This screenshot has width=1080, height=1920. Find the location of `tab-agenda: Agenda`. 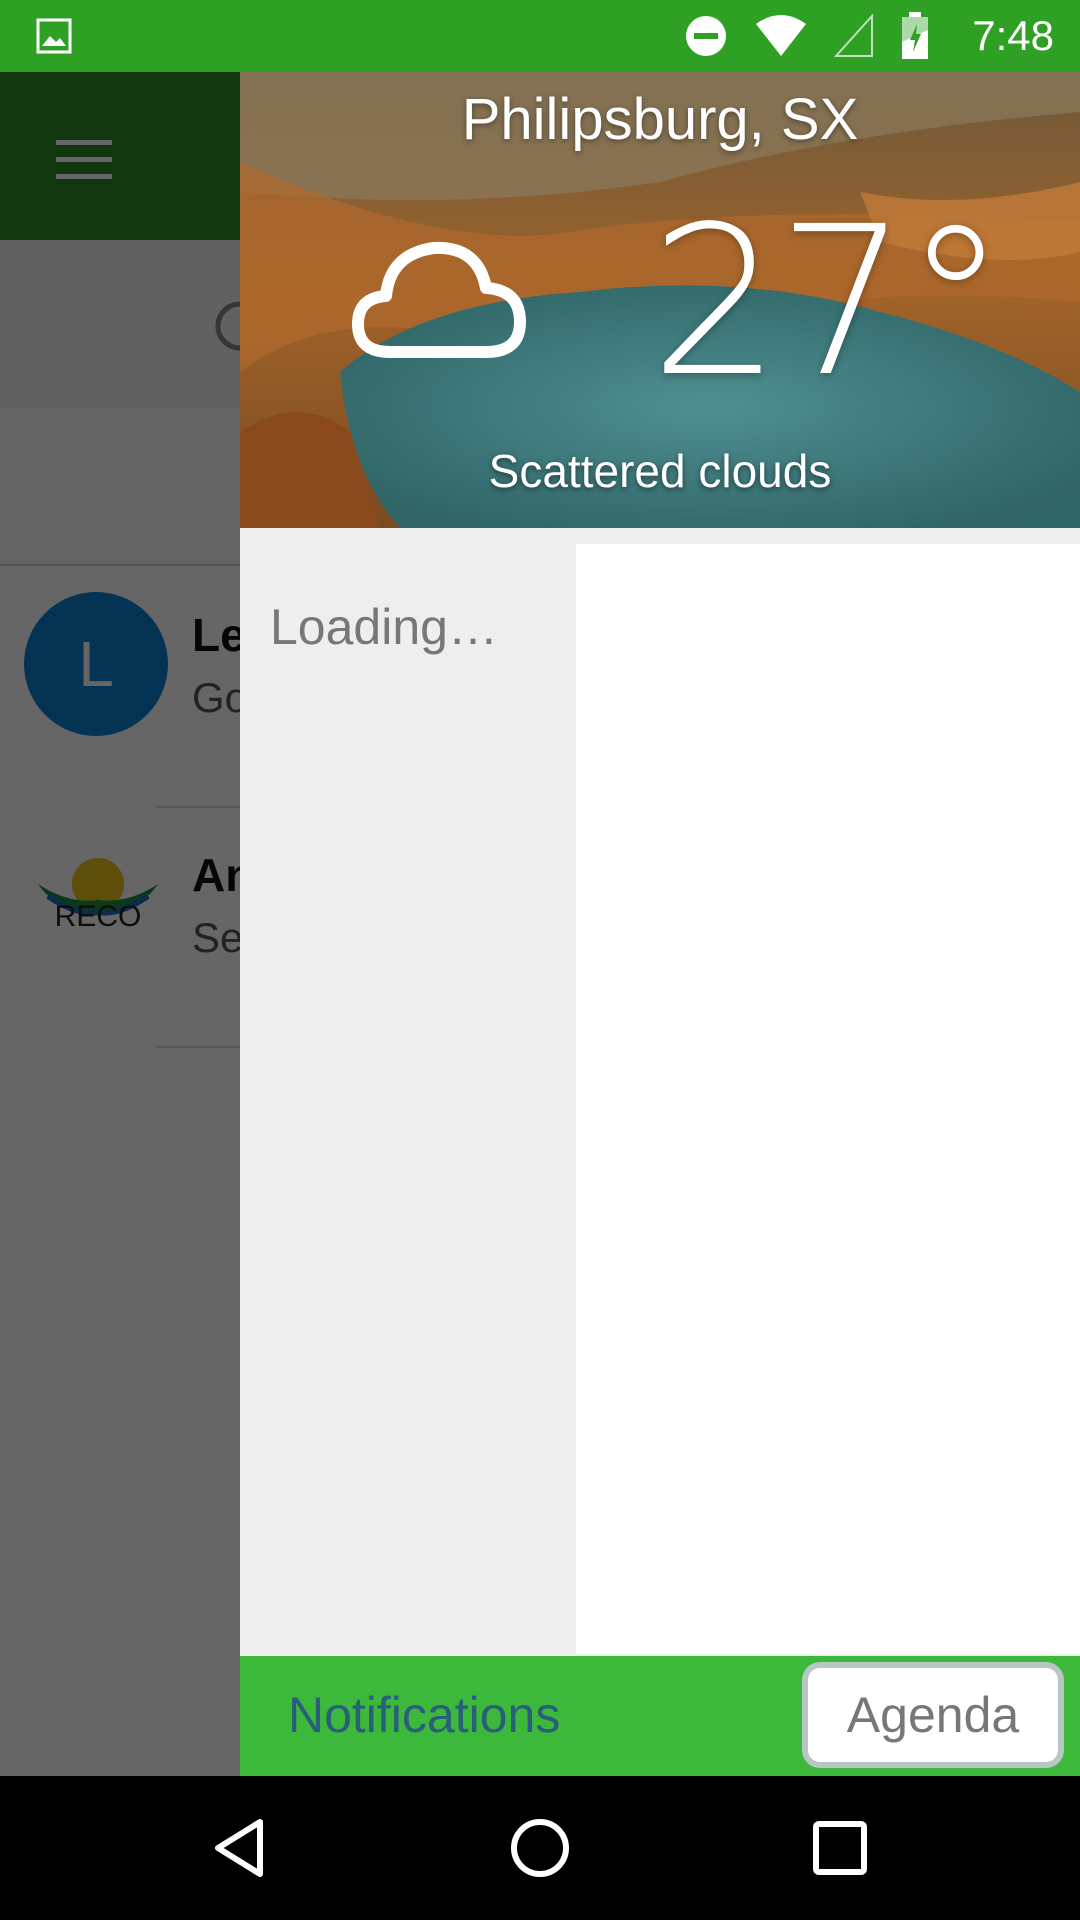

tab-agenda: Agenda is located at coordinates (933, 1715).